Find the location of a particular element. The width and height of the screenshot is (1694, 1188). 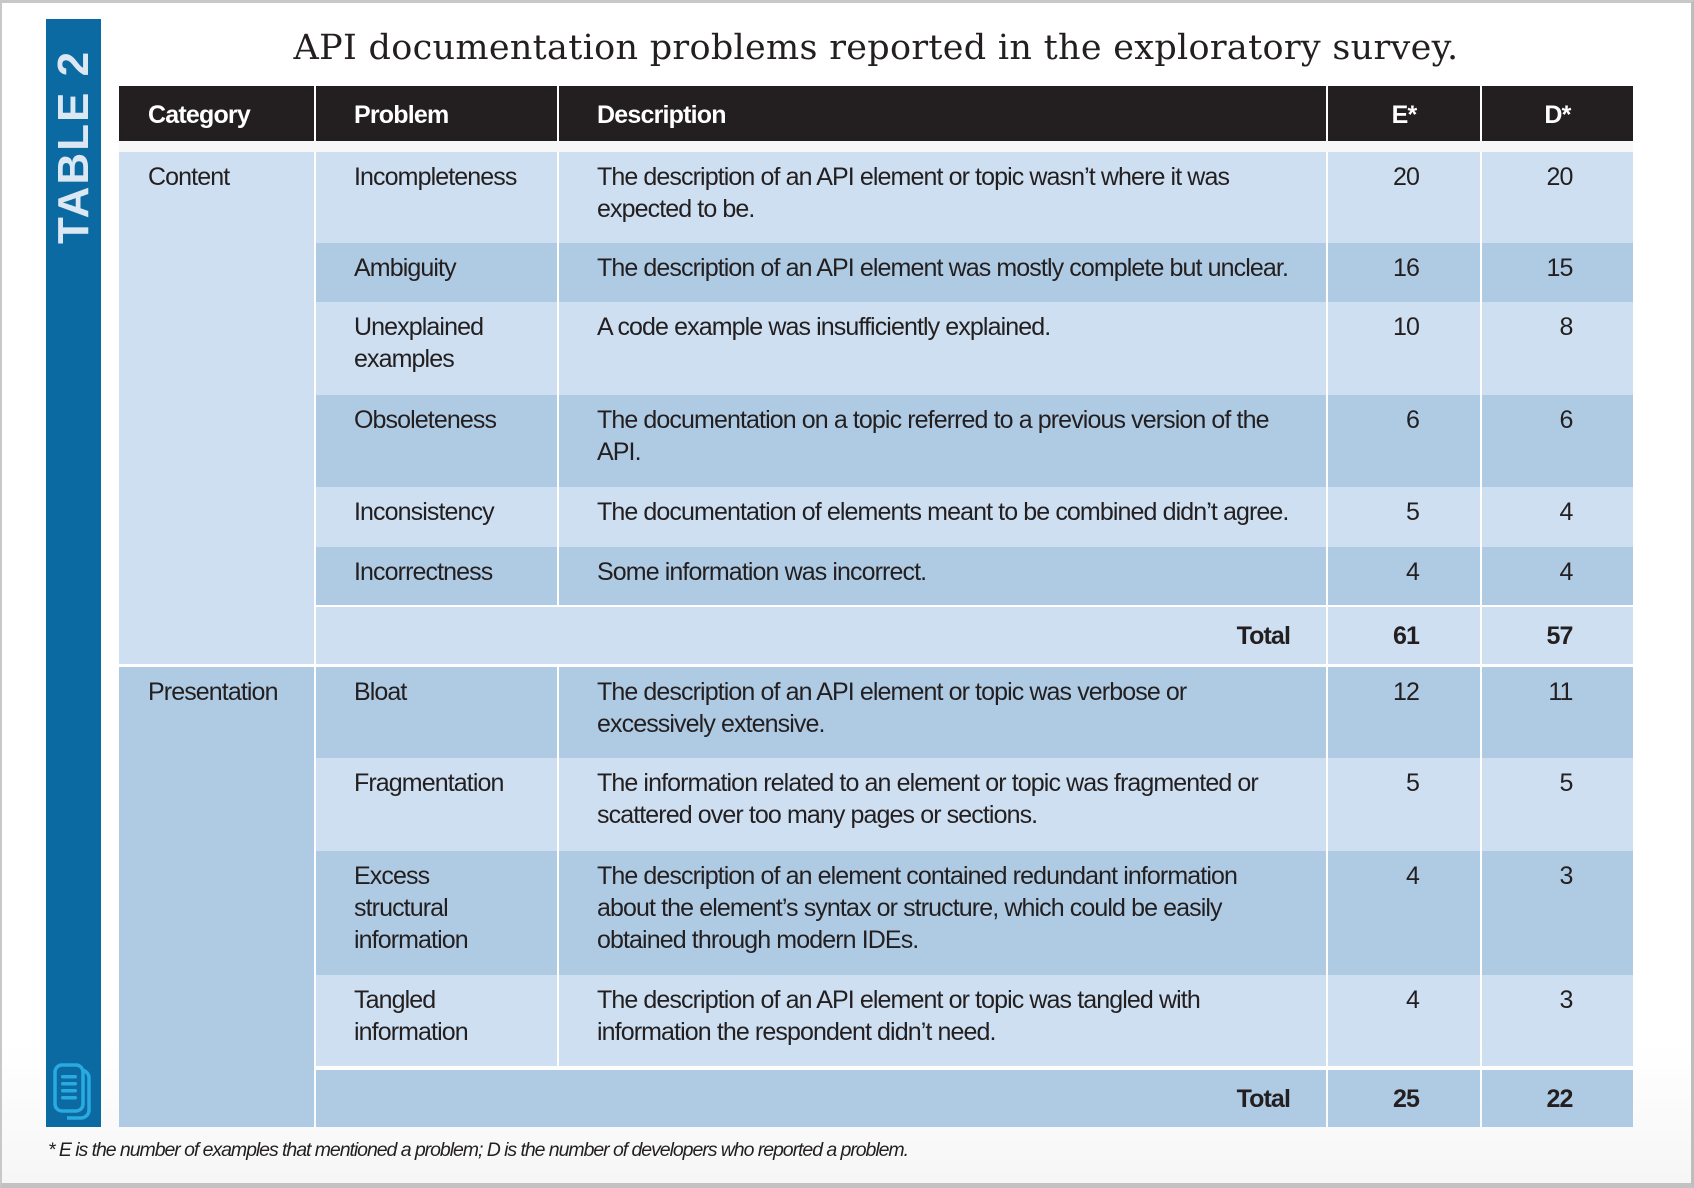

d-count-cell: 20 is located at coordinates (1557, 197).